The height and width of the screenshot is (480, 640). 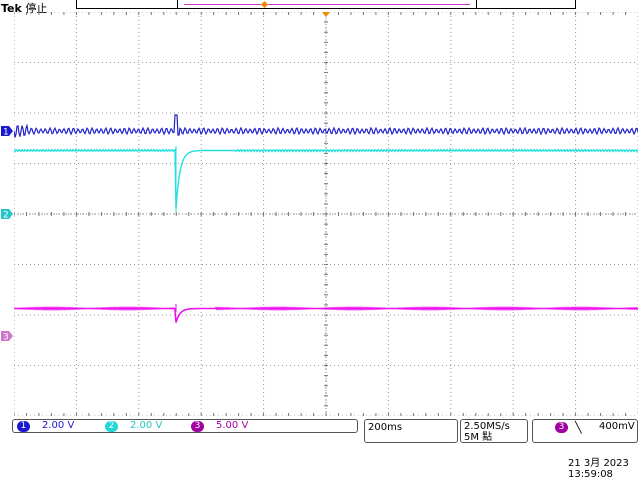 I want to click on ch3-badge: 3, so click(x=197, y=426).